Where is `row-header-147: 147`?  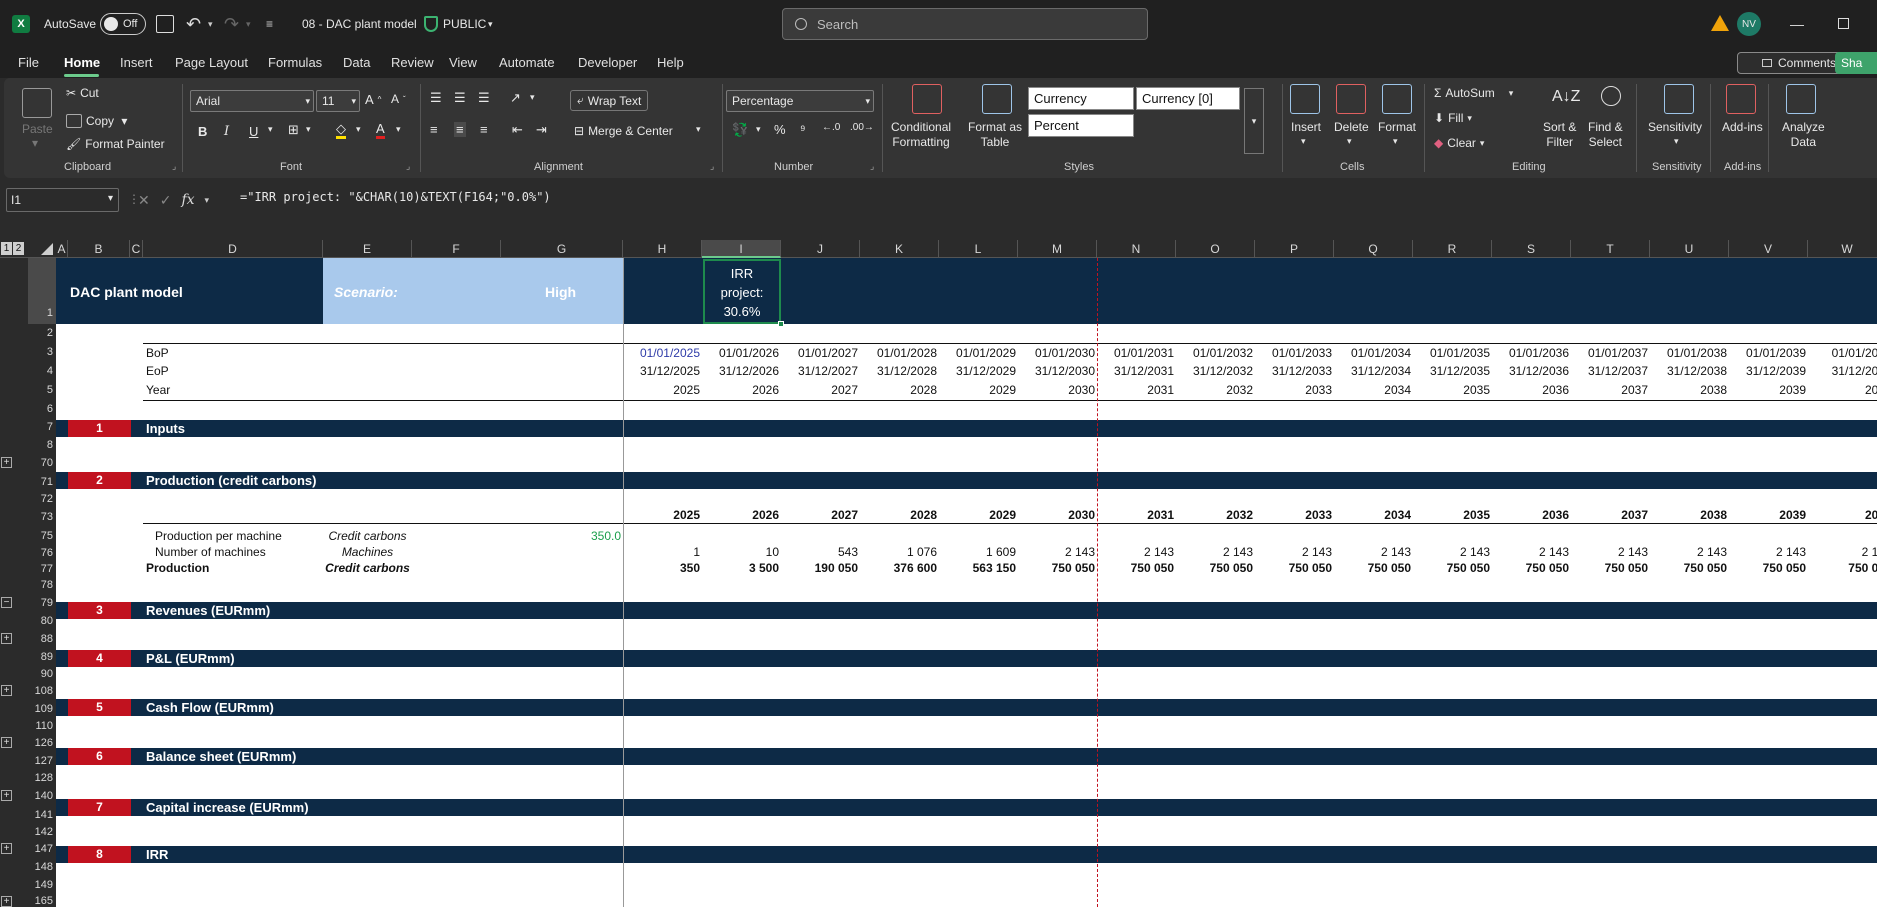
row-header-147: 147 is located at coordinates (42, 849).